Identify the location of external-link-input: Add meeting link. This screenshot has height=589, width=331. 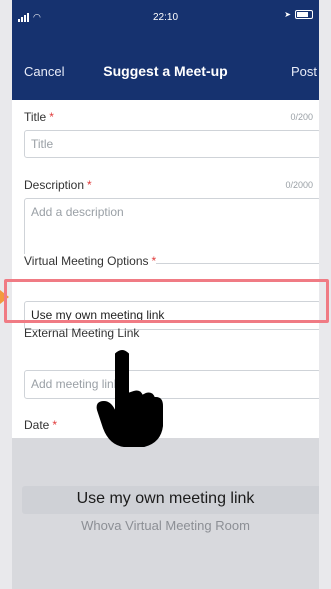
(171, 384).